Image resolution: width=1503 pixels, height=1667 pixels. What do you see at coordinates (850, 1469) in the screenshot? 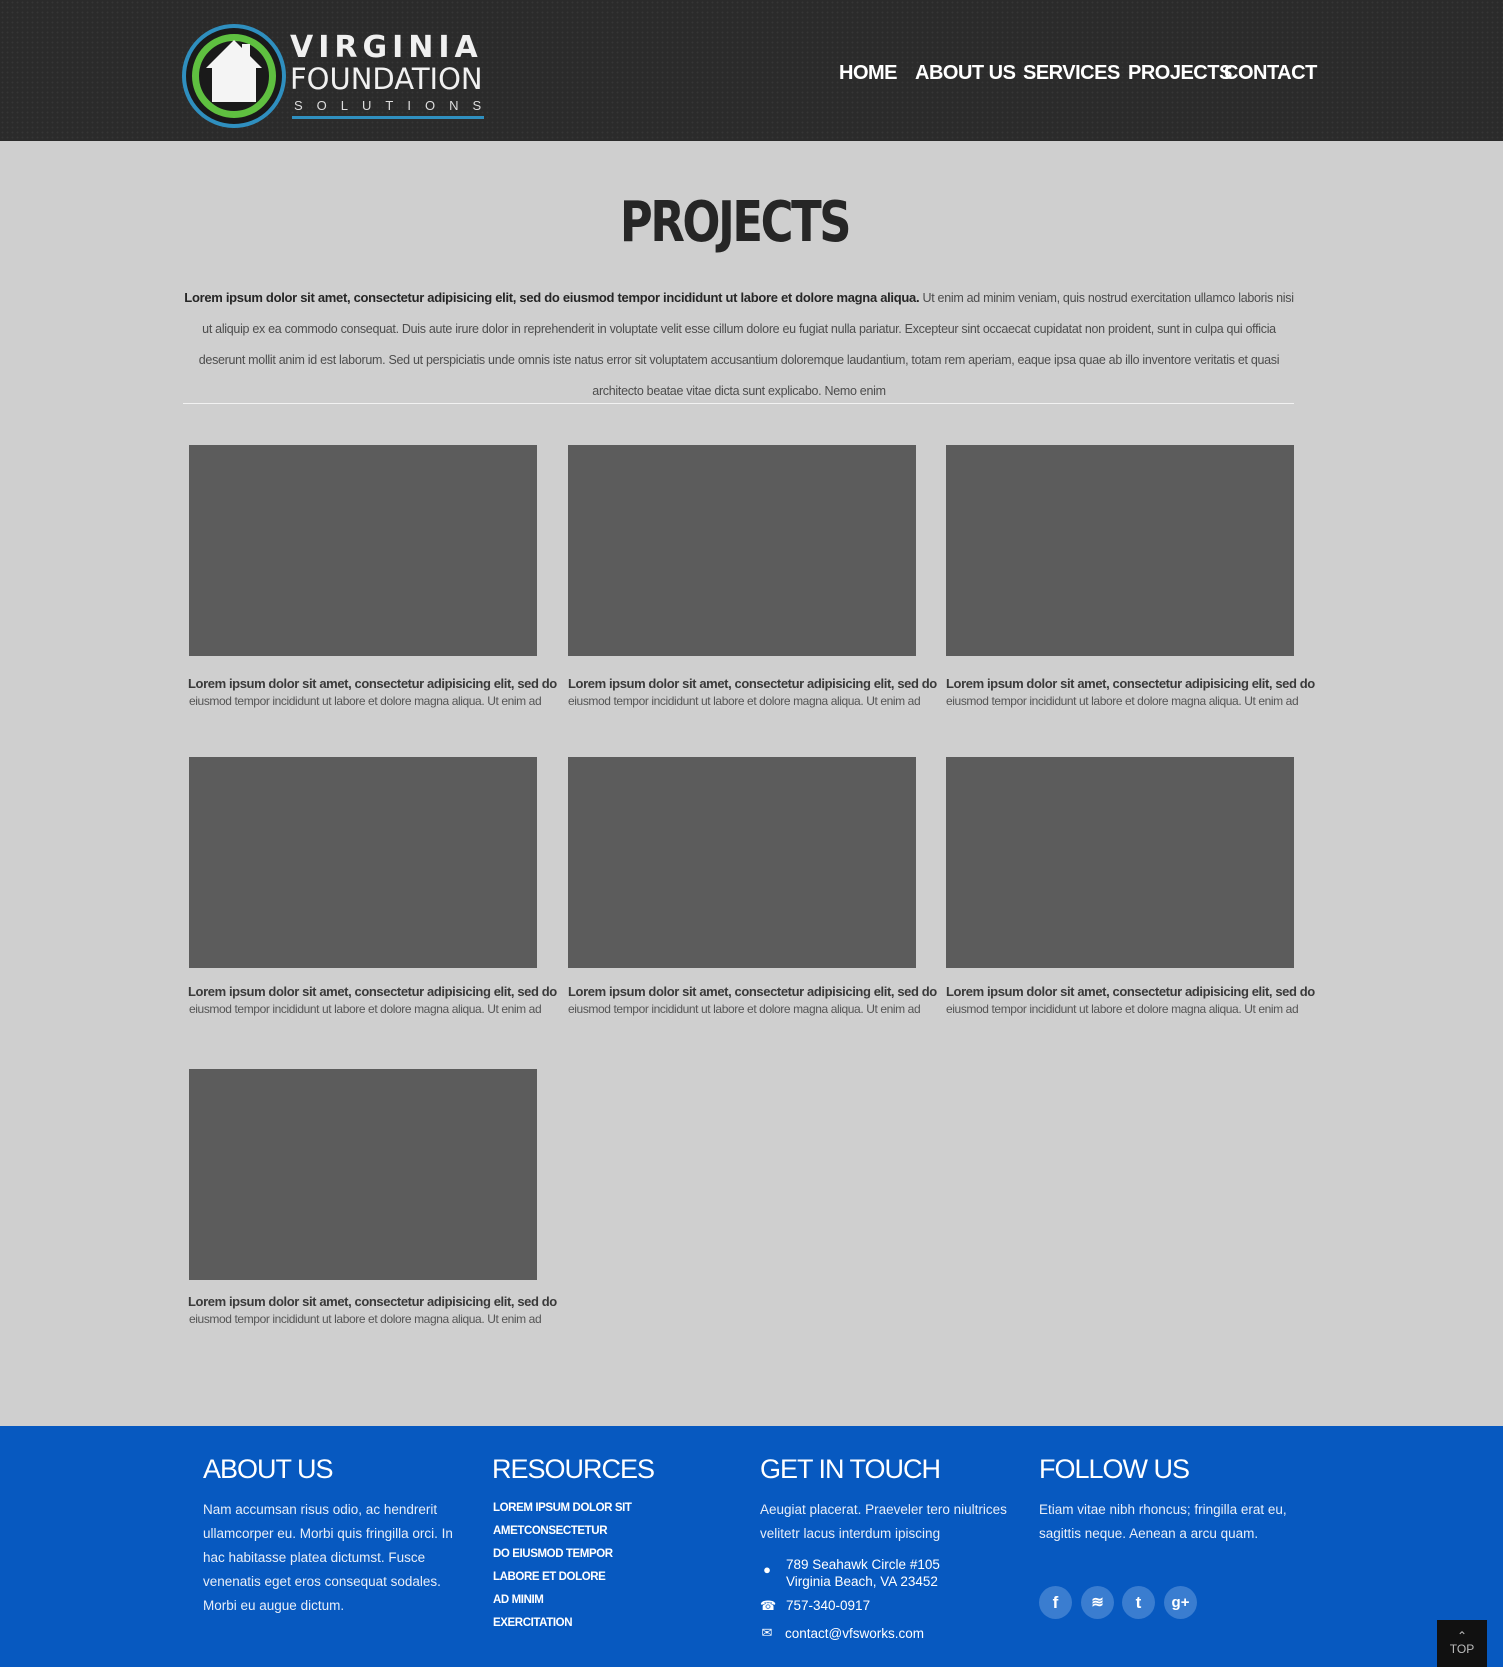
I see `footer-contact-heading: GET IN TOUCH` at bounding box center [850, 1469].